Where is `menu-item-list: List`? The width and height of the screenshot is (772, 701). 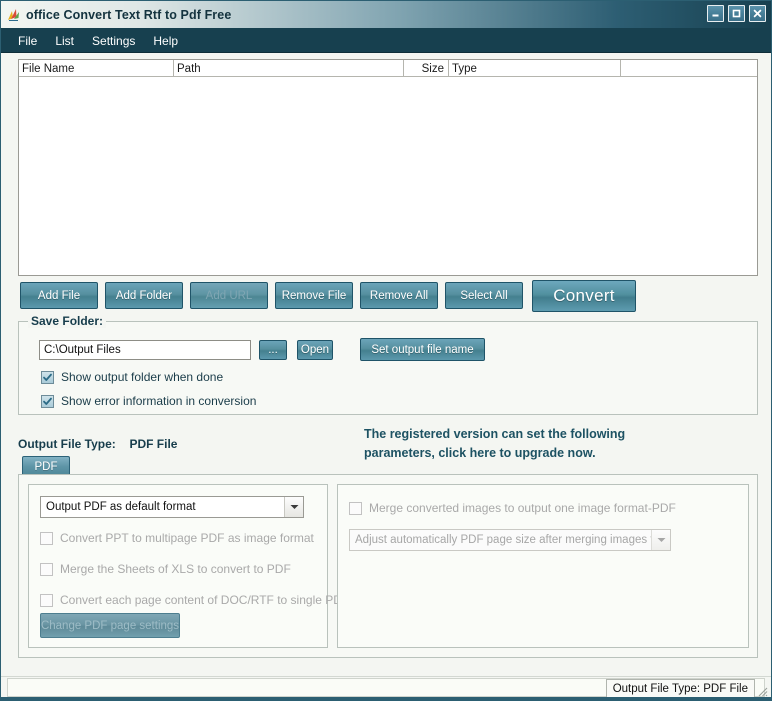 menu-item-list: List is located at coordinates (64, 41).